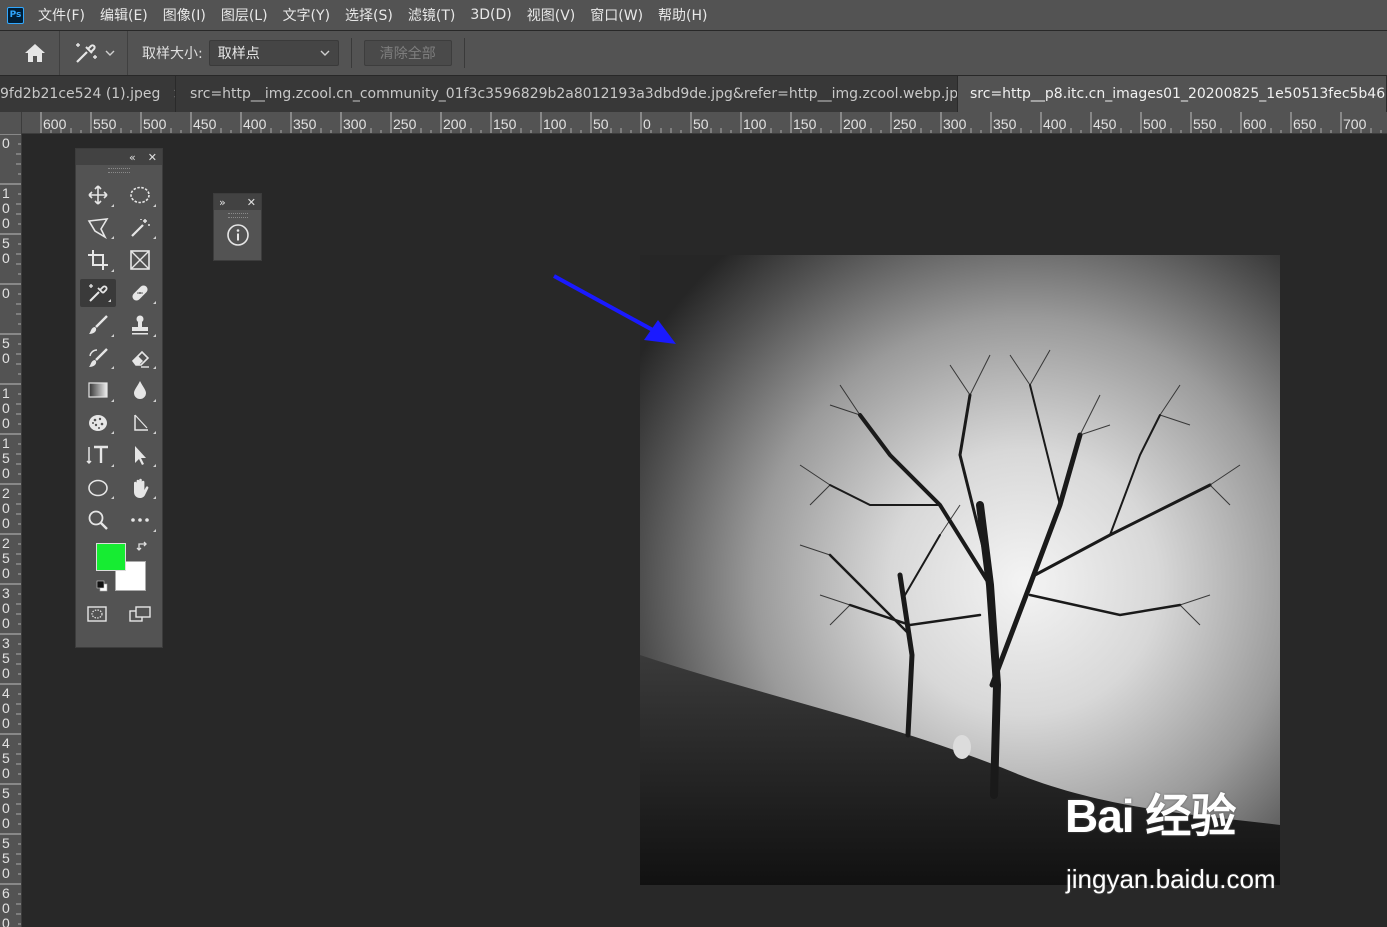 This screenshot has width=1387, height=927. Describe the element at coordinates (140, 614) in the screenshot. I see `screen-mode-icon` at that location.